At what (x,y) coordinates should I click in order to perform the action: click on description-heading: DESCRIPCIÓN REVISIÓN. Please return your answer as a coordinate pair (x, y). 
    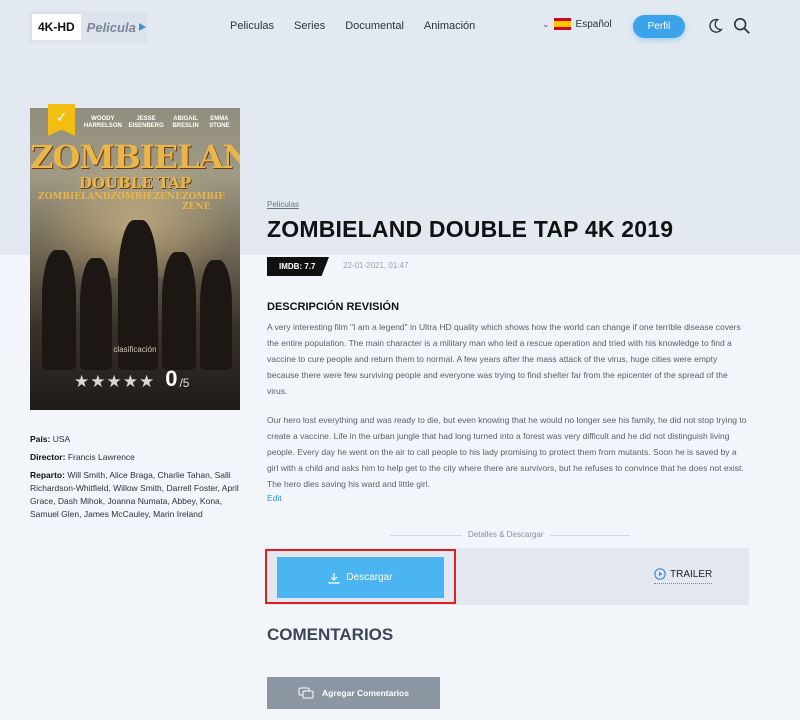
    Looking at the image, I should click on (333, 307).